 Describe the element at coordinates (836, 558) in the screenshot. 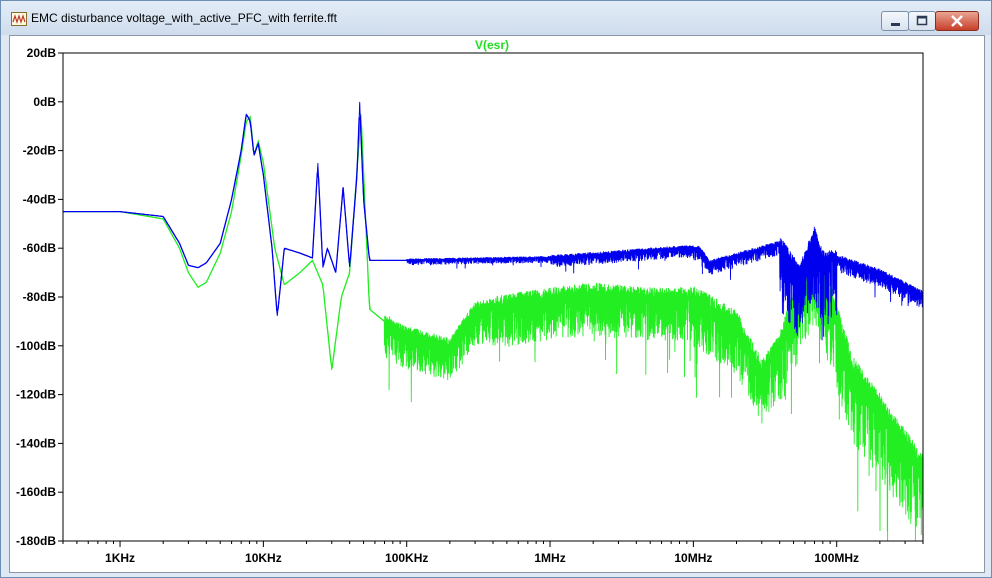

I see `x-tick-label: 100MHz` at that location.